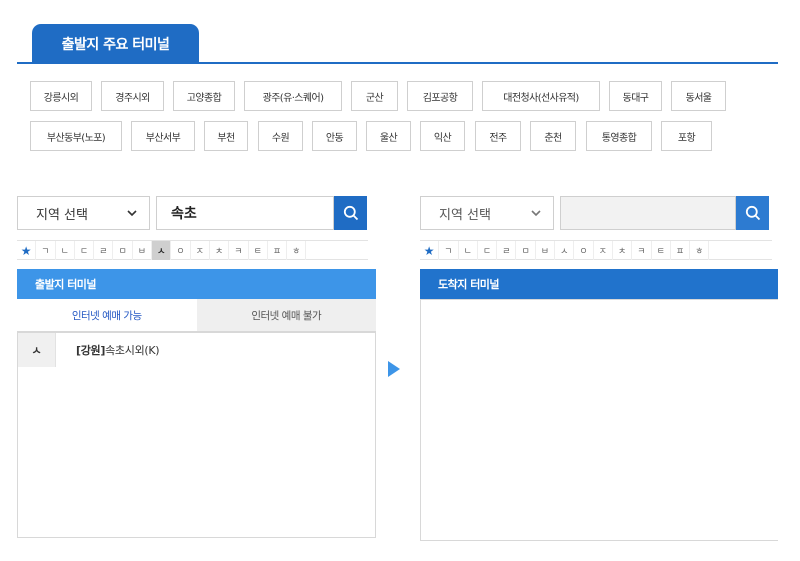 The image size is (800, 561). Describe the element at coordinates (553, 136) in the screenshot. I see `terminal-chip: 춘천` at that location.